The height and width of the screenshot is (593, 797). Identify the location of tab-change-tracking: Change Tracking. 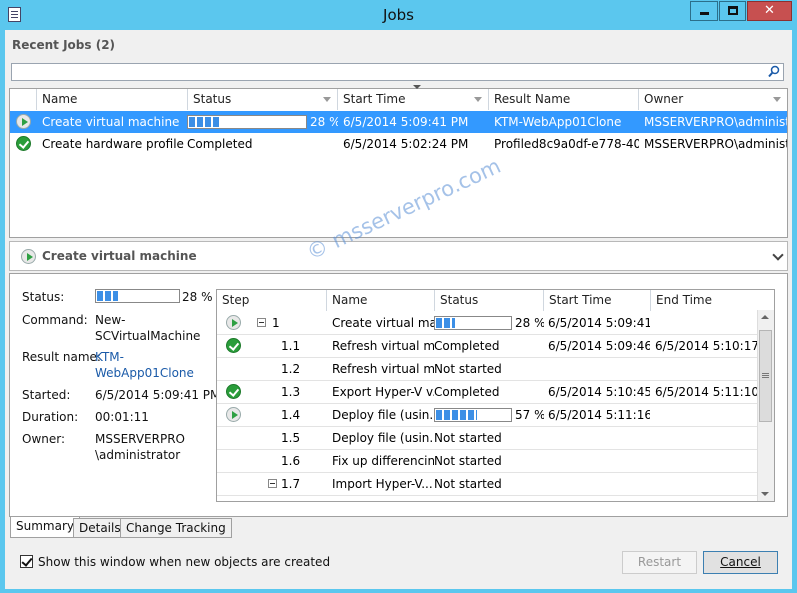
(176, 528).